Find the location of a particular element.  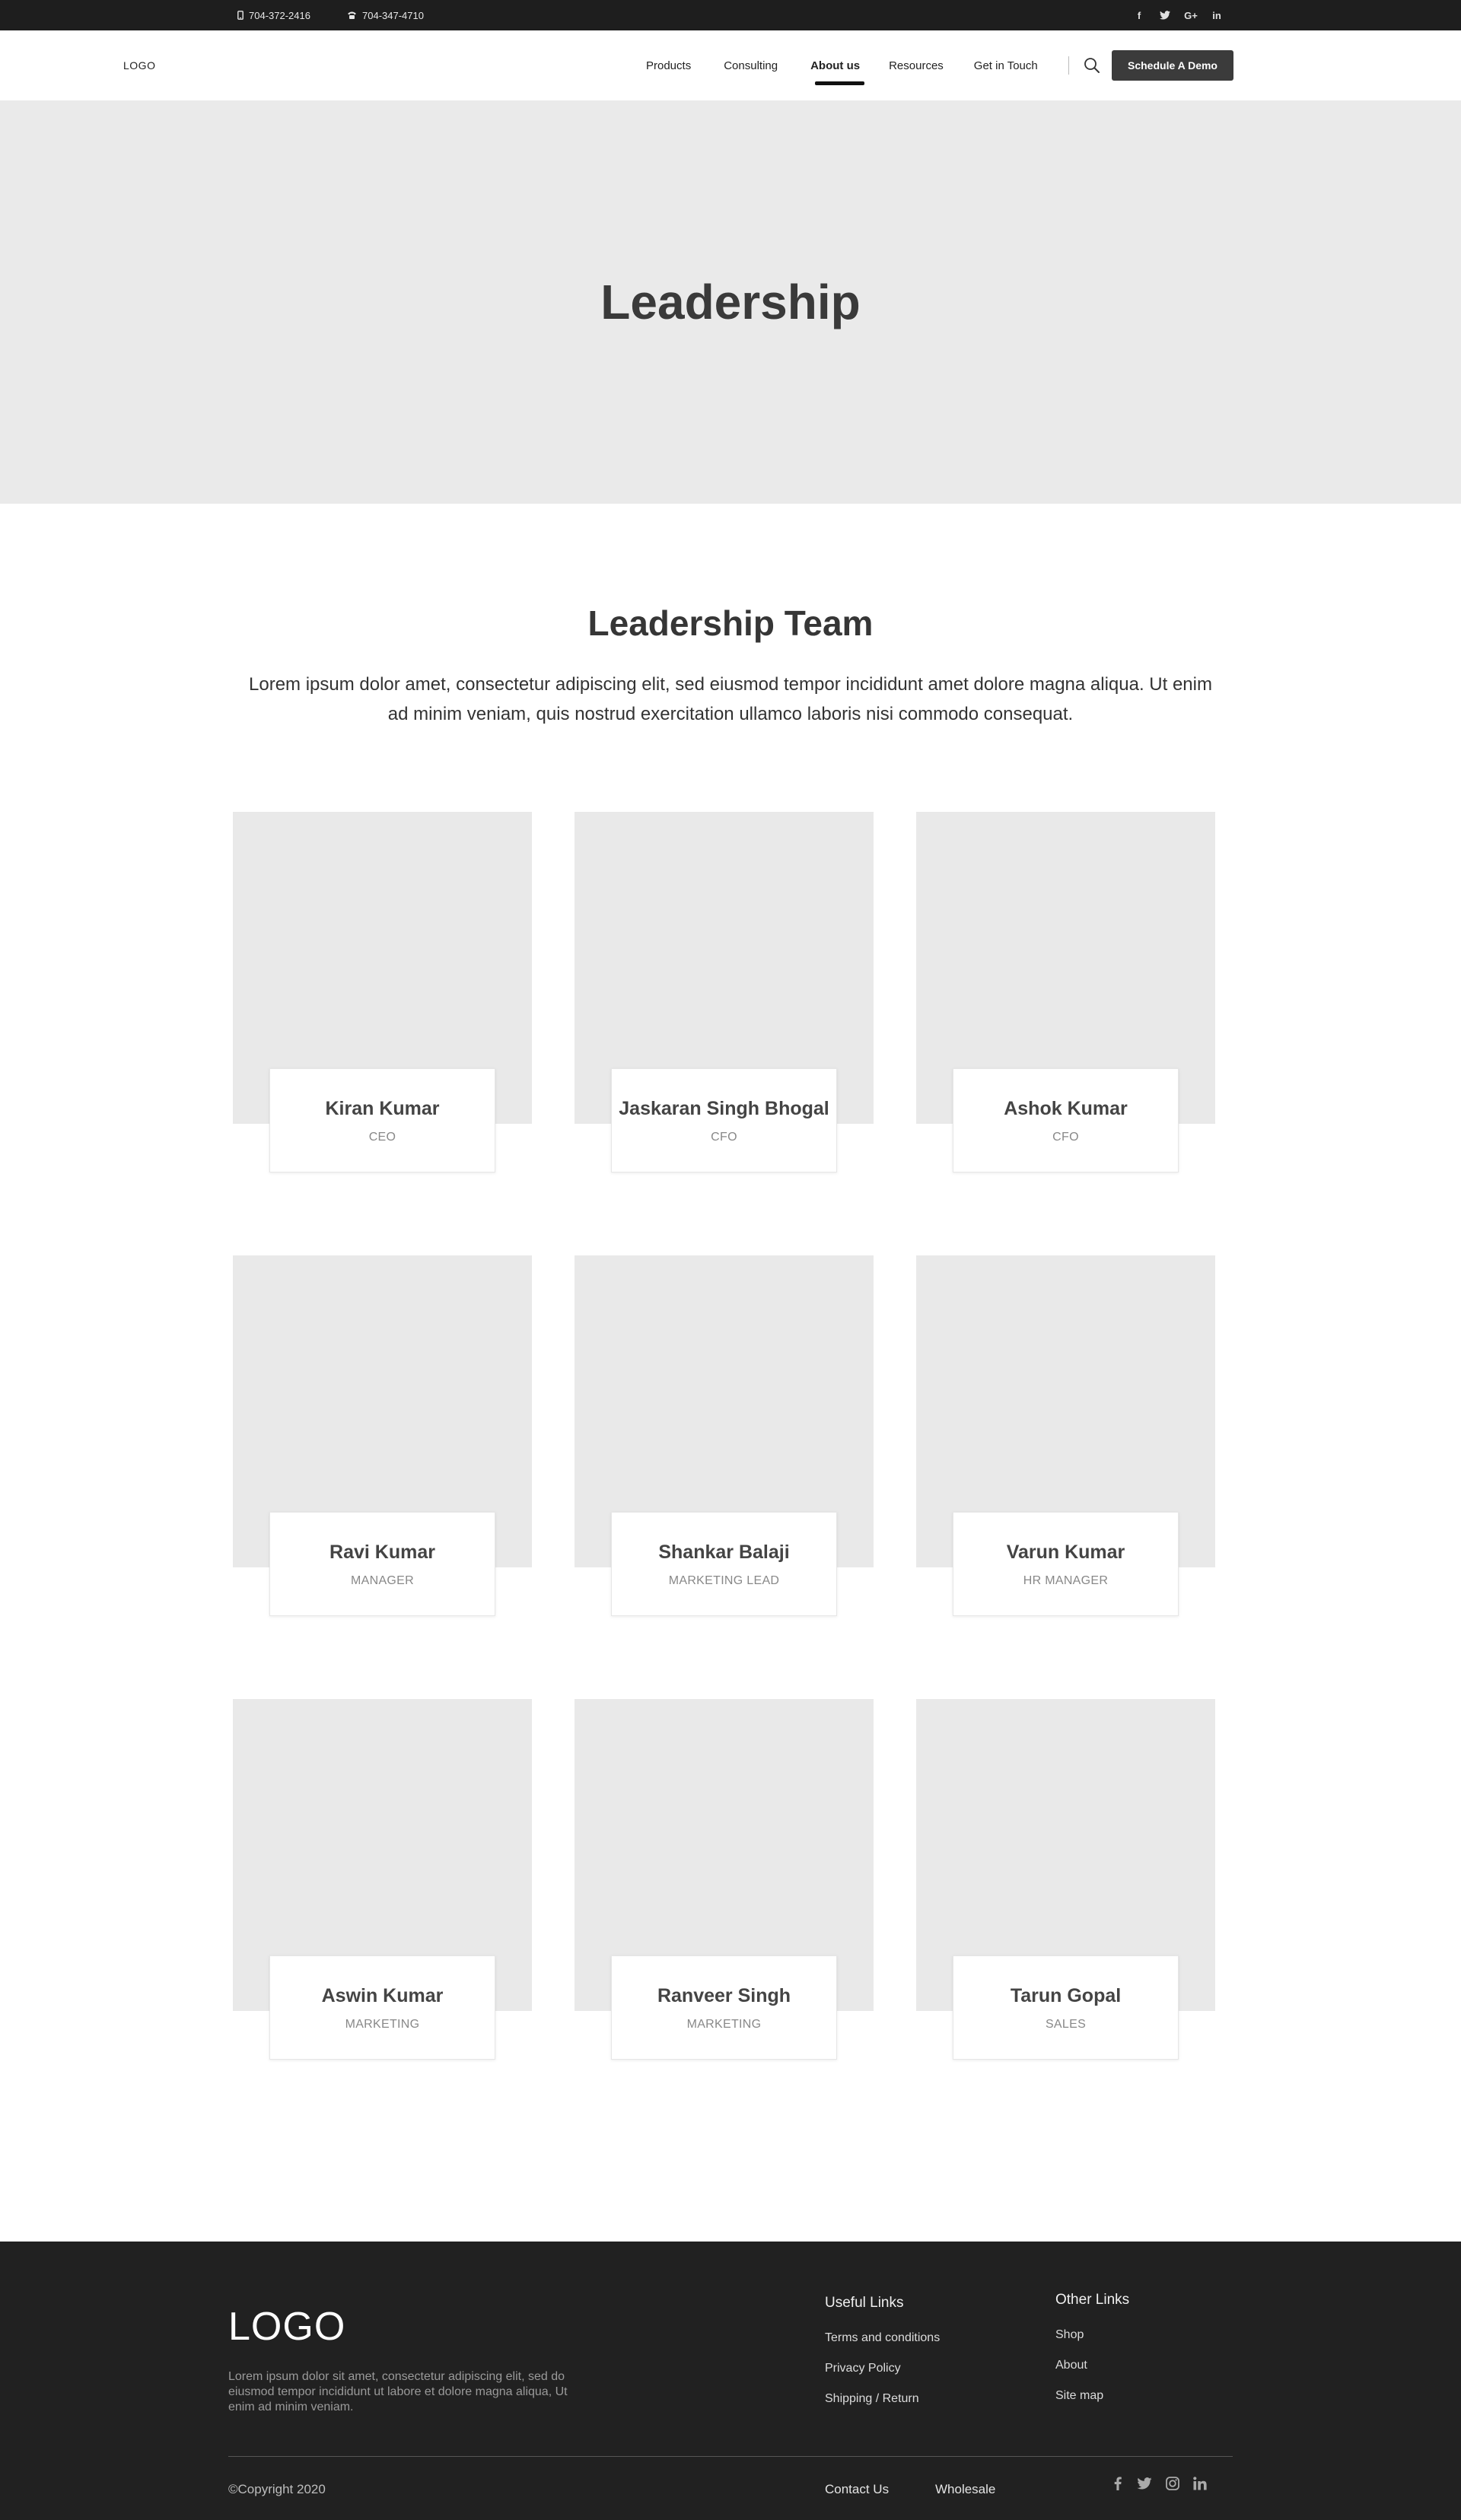

member-name: Ashok Kumar is located at coordinates (1066, 1109).